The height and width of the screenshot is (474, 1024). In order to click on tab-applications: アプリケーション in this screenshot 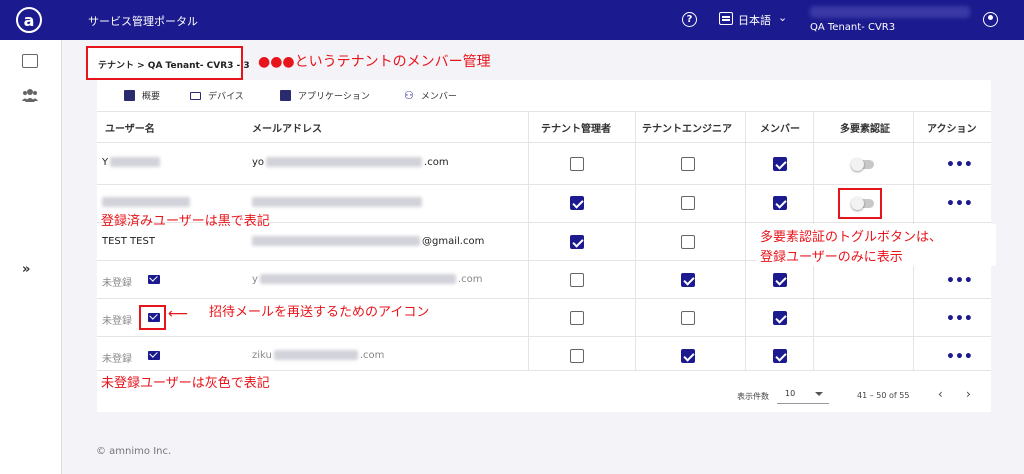, I will do `click(325, 95)`.